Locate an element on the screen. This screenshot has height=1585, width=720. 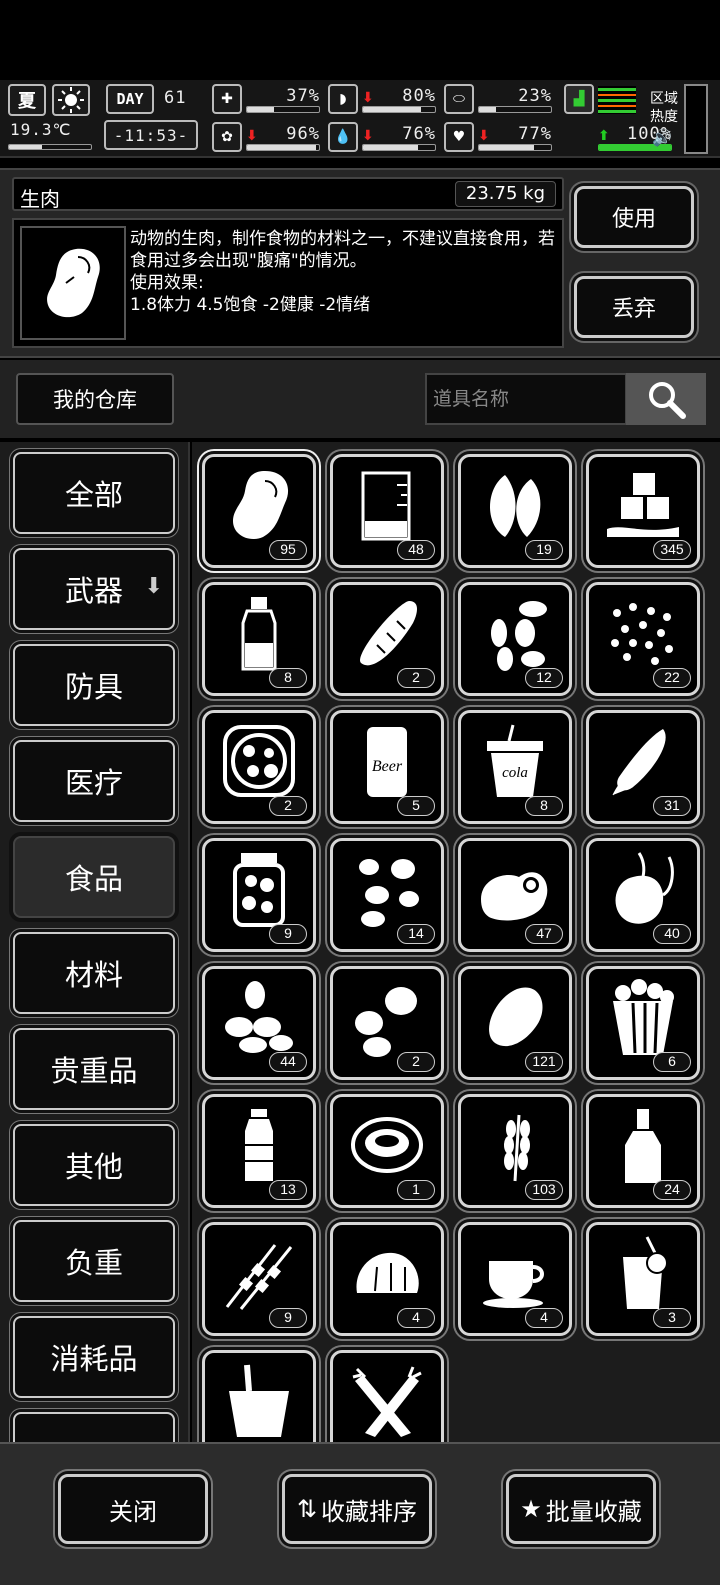
sun-icon is located at coordinates (71, 100).